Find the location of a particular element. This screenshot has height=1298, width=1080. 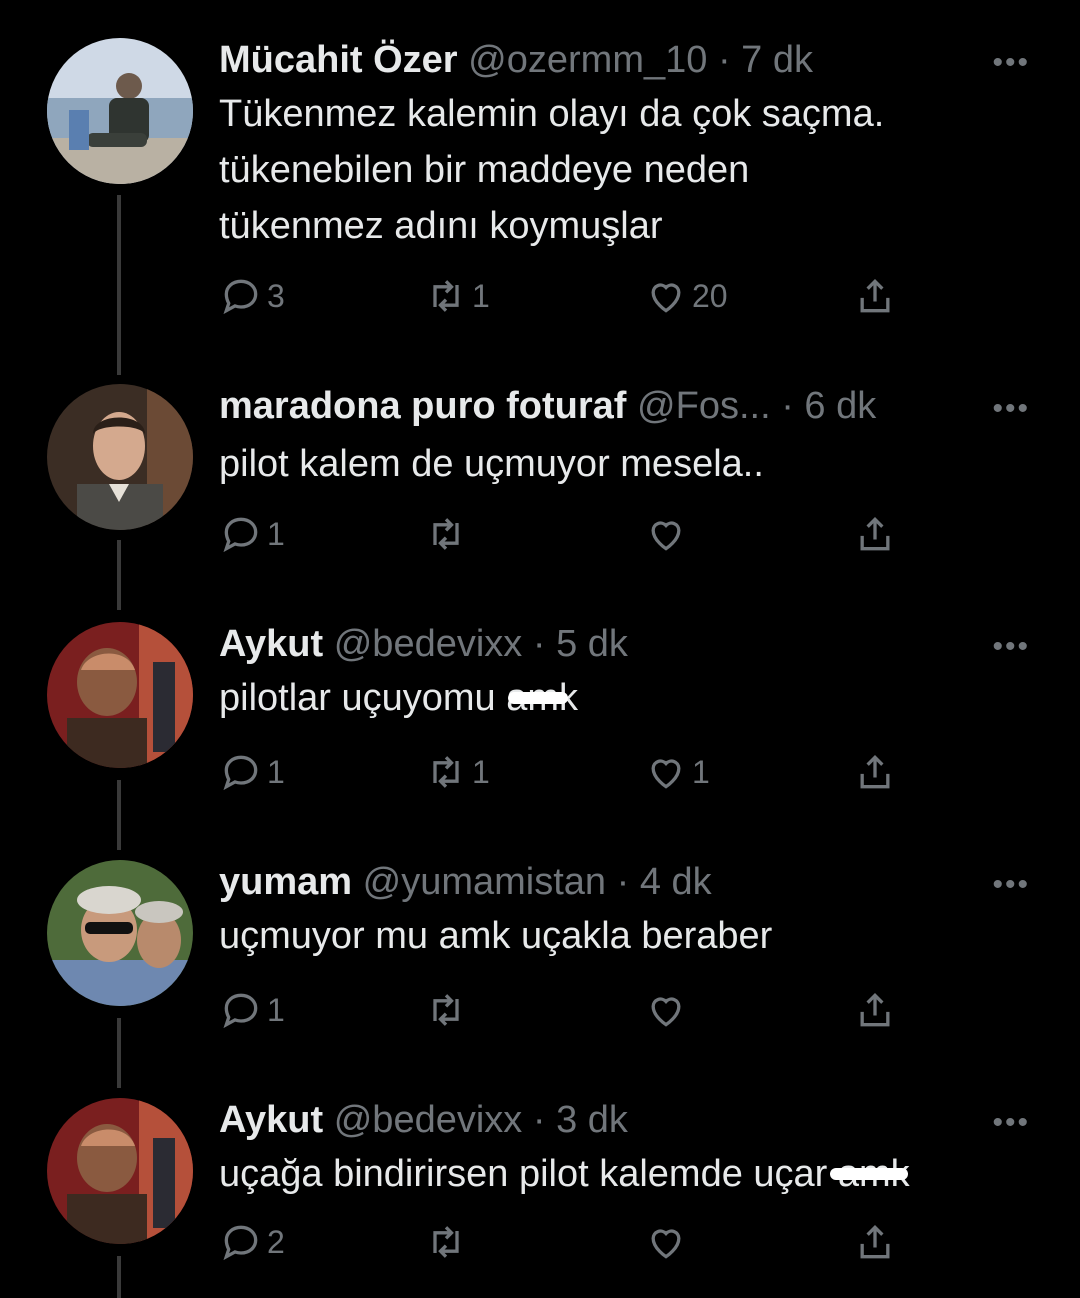

timestamp: 4 dk is located at coordinates (676, 882).